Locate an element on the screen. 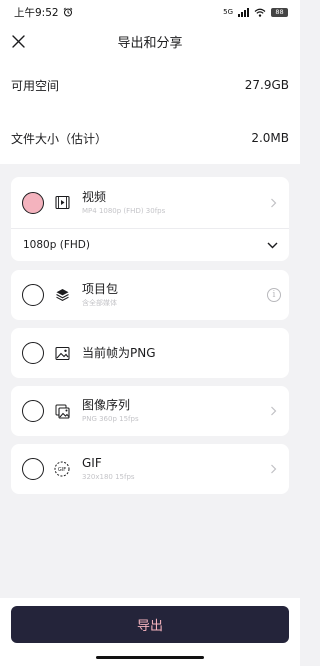  battery-icon: 88 is located at coordinates (279, 12).